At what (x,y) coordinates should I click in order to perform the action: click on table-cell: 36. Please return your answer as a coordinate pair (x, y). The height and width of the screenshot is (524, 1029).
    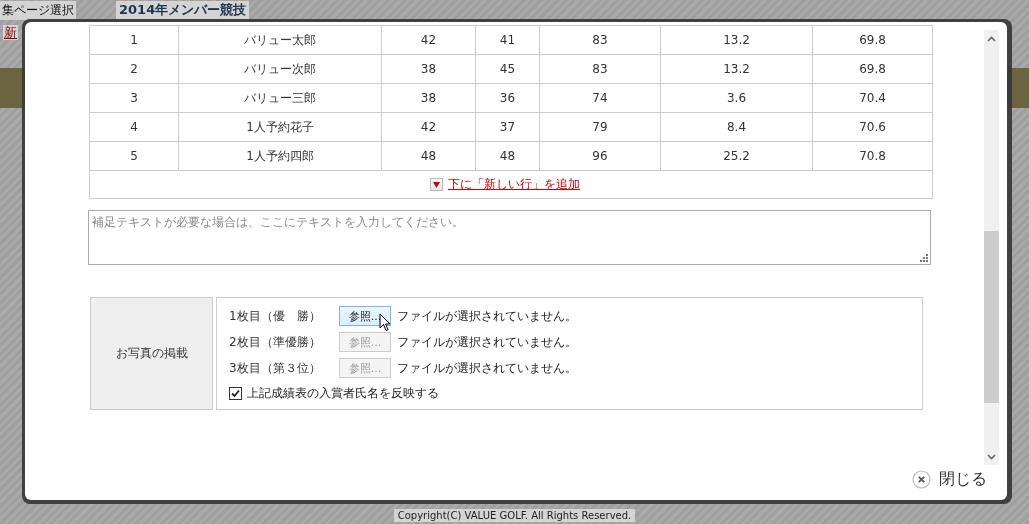
    Looking at the image, I should click on (507, 98).